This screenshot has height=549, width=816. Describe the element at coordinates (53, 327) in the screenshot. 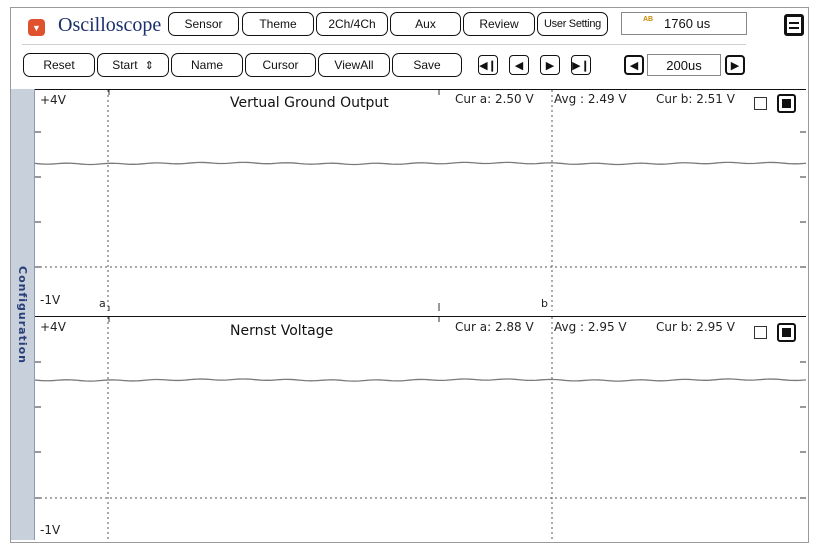

I see `channel-2-ymax: +4V` at that location.